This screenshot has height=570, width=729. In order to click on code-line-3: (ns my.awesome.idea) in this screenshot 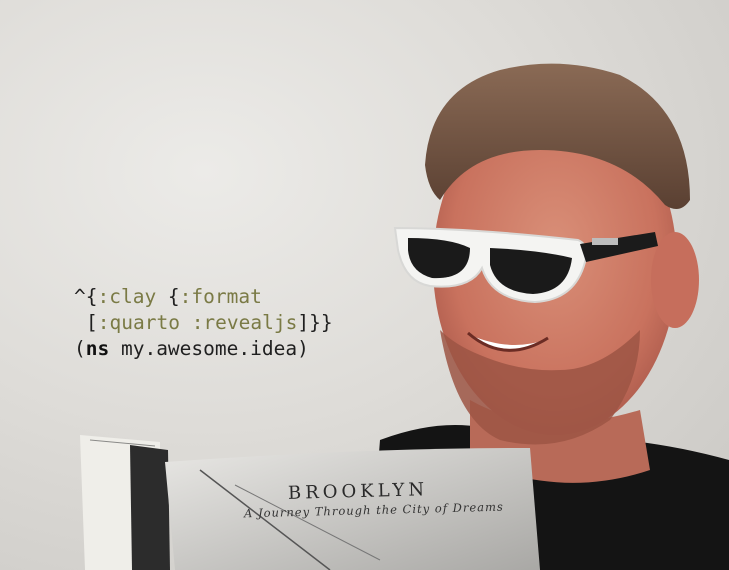, I will do `click(203, 349)`.